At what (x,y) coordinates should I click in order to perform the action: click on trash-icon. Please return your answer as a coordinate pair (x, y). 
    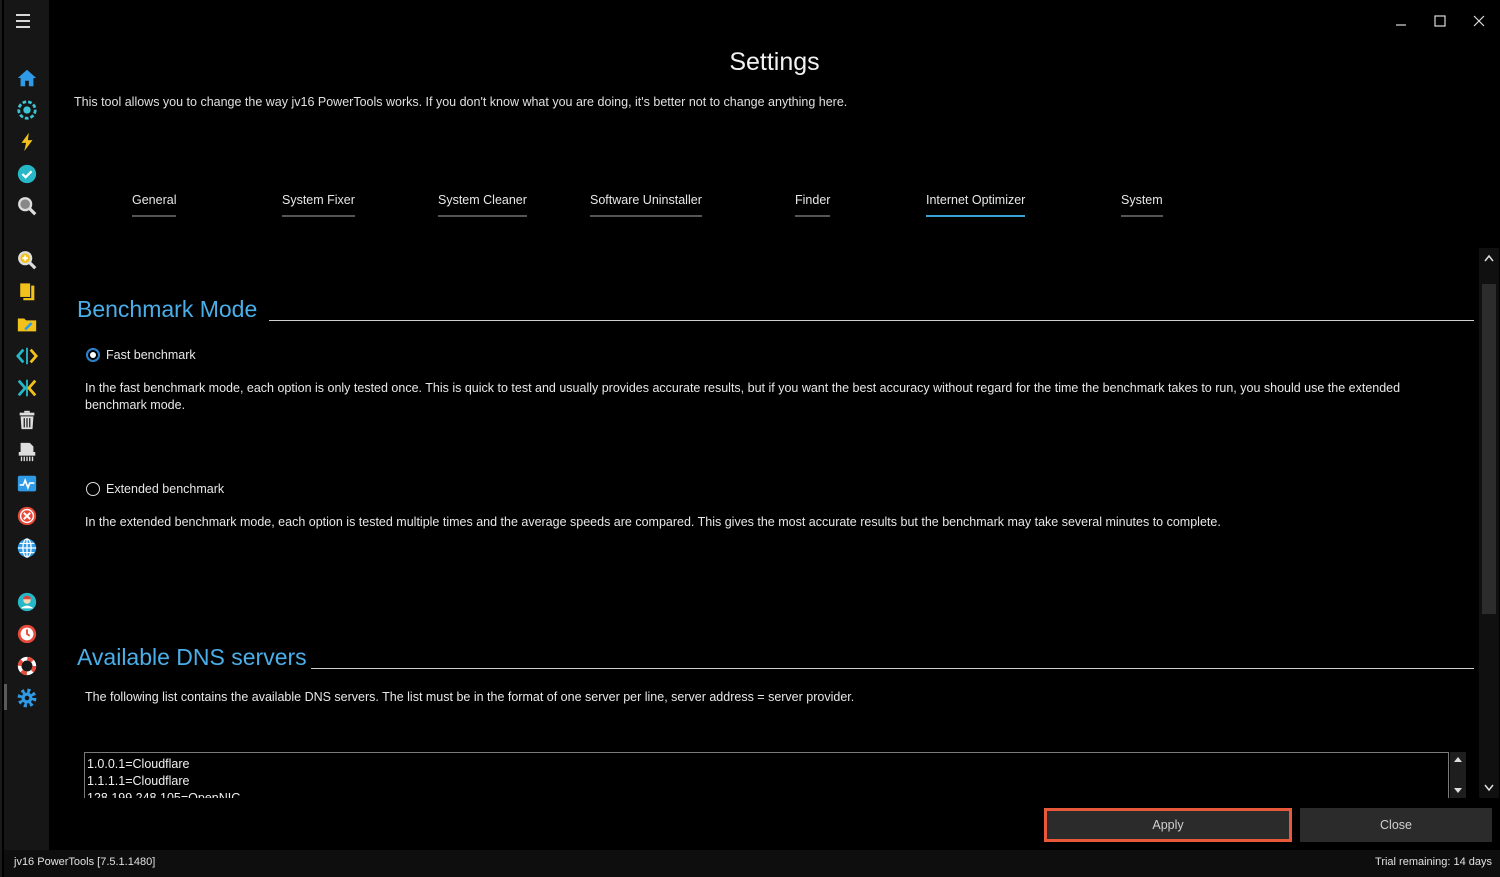
    Looking at the image, I should click on (27, 420).